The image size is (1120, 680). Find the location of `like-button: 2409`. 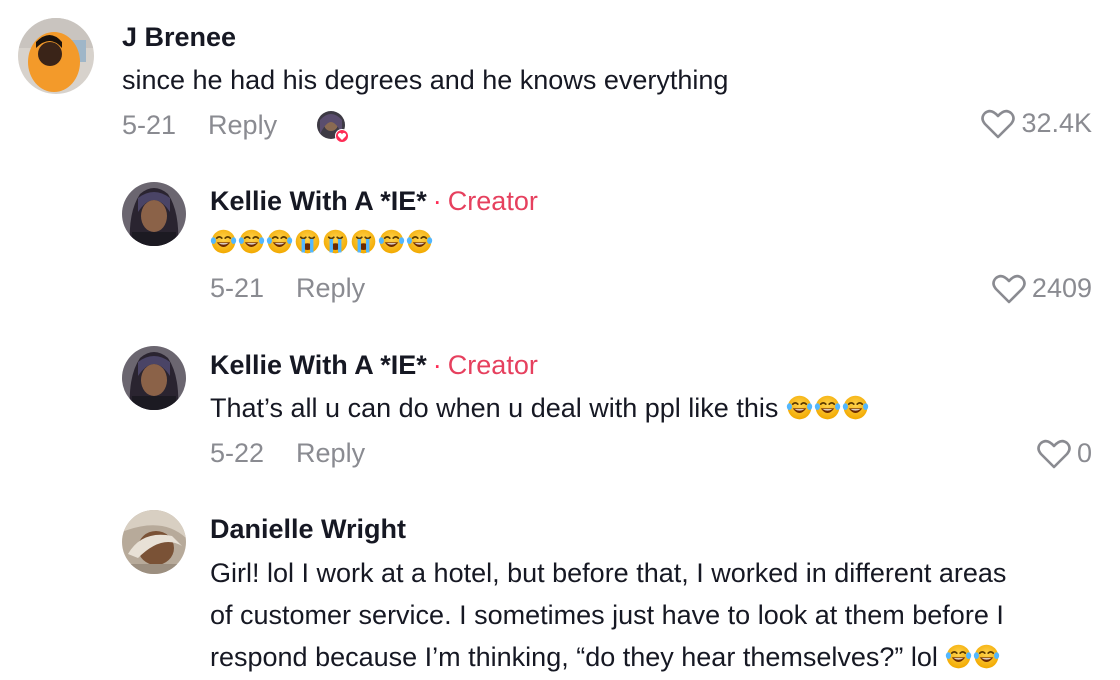

like-button: 2409 is located at coordinates (1042, 288).